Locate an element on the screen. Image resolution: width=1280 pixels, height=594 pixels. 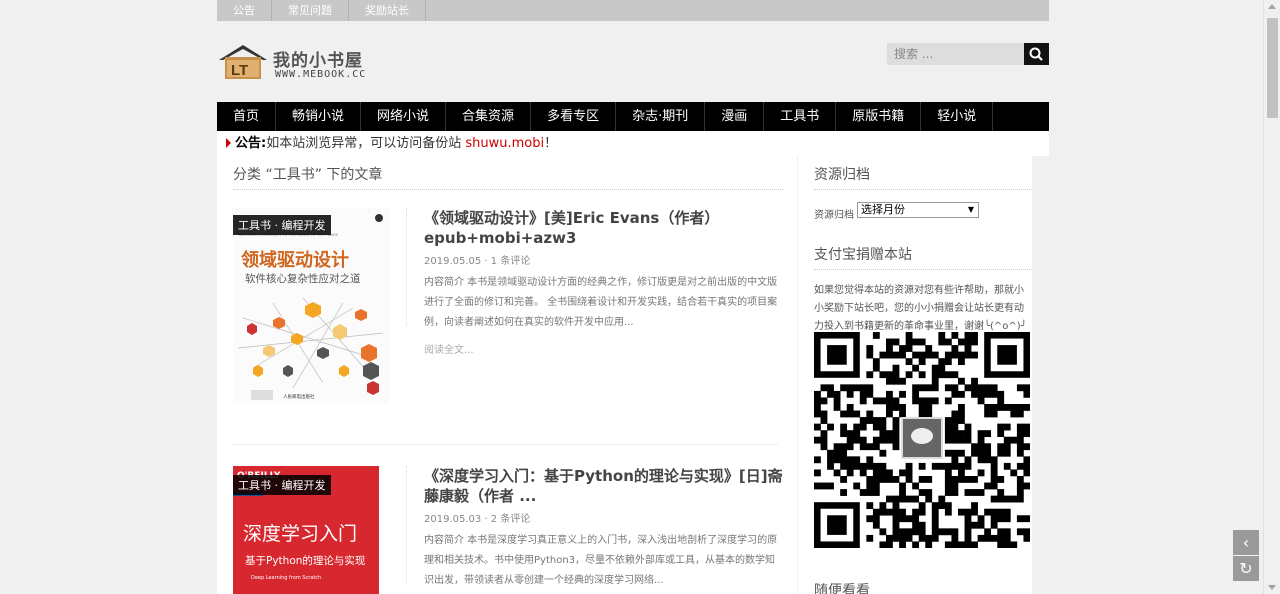
nav-item-home: 首页 is located at coordinates (247, 116).